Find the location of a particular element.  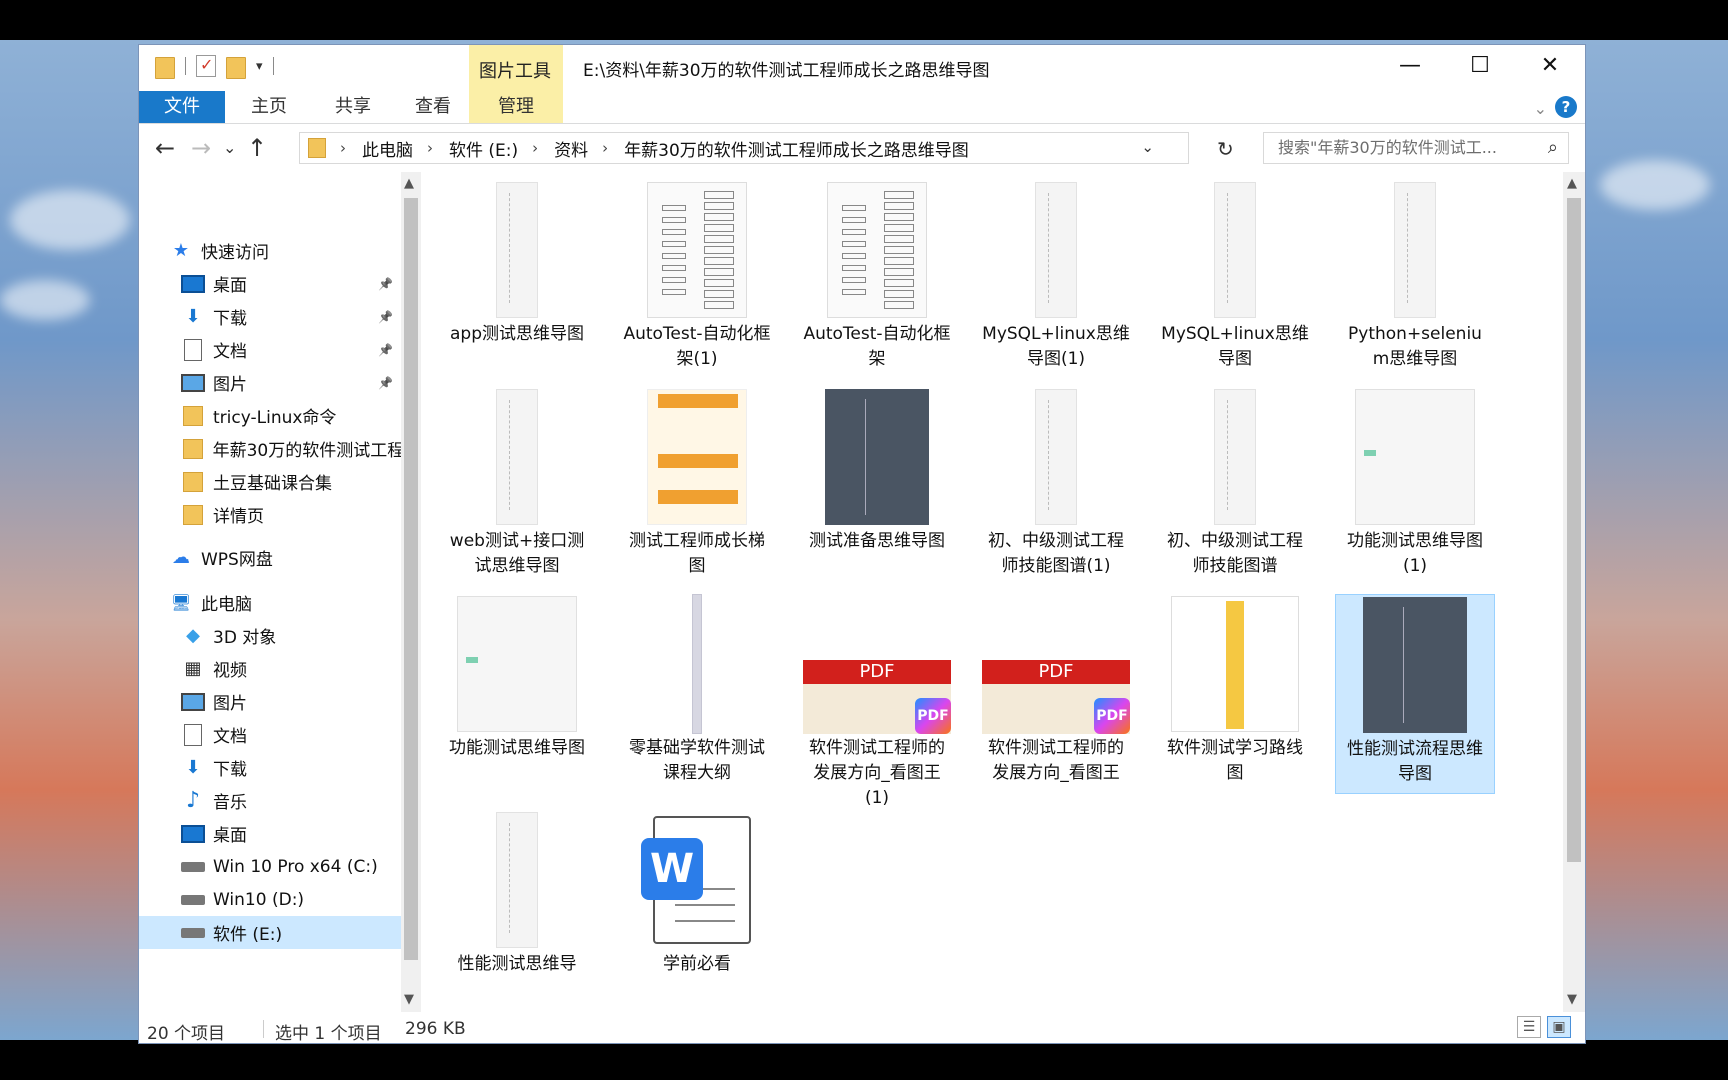

sidebar-item: ⬇ 下载 is located at coordinates (270, 767).